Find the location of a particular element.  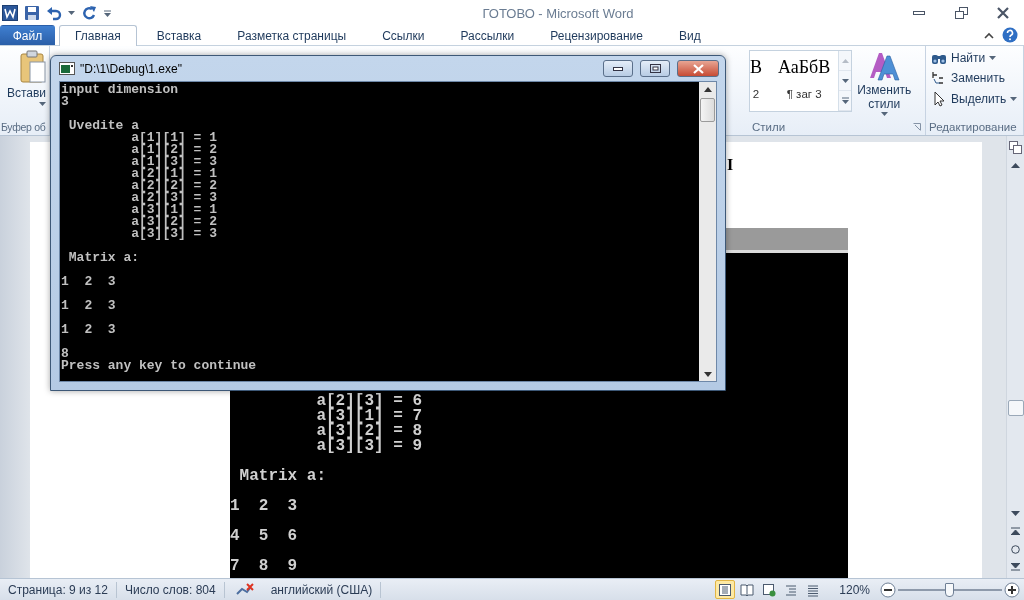

styles-letter-icon is located at coordinates (884, 66).